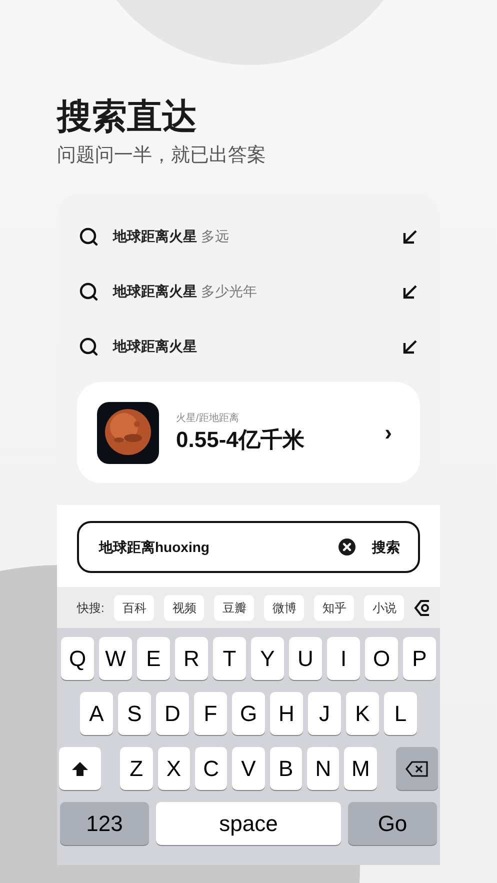 This screenshot has width=497, height=883. What do you see at coordinates (286, 713) in the screenshot?
I see `letter-key: H` at bounding box center [286, 713].